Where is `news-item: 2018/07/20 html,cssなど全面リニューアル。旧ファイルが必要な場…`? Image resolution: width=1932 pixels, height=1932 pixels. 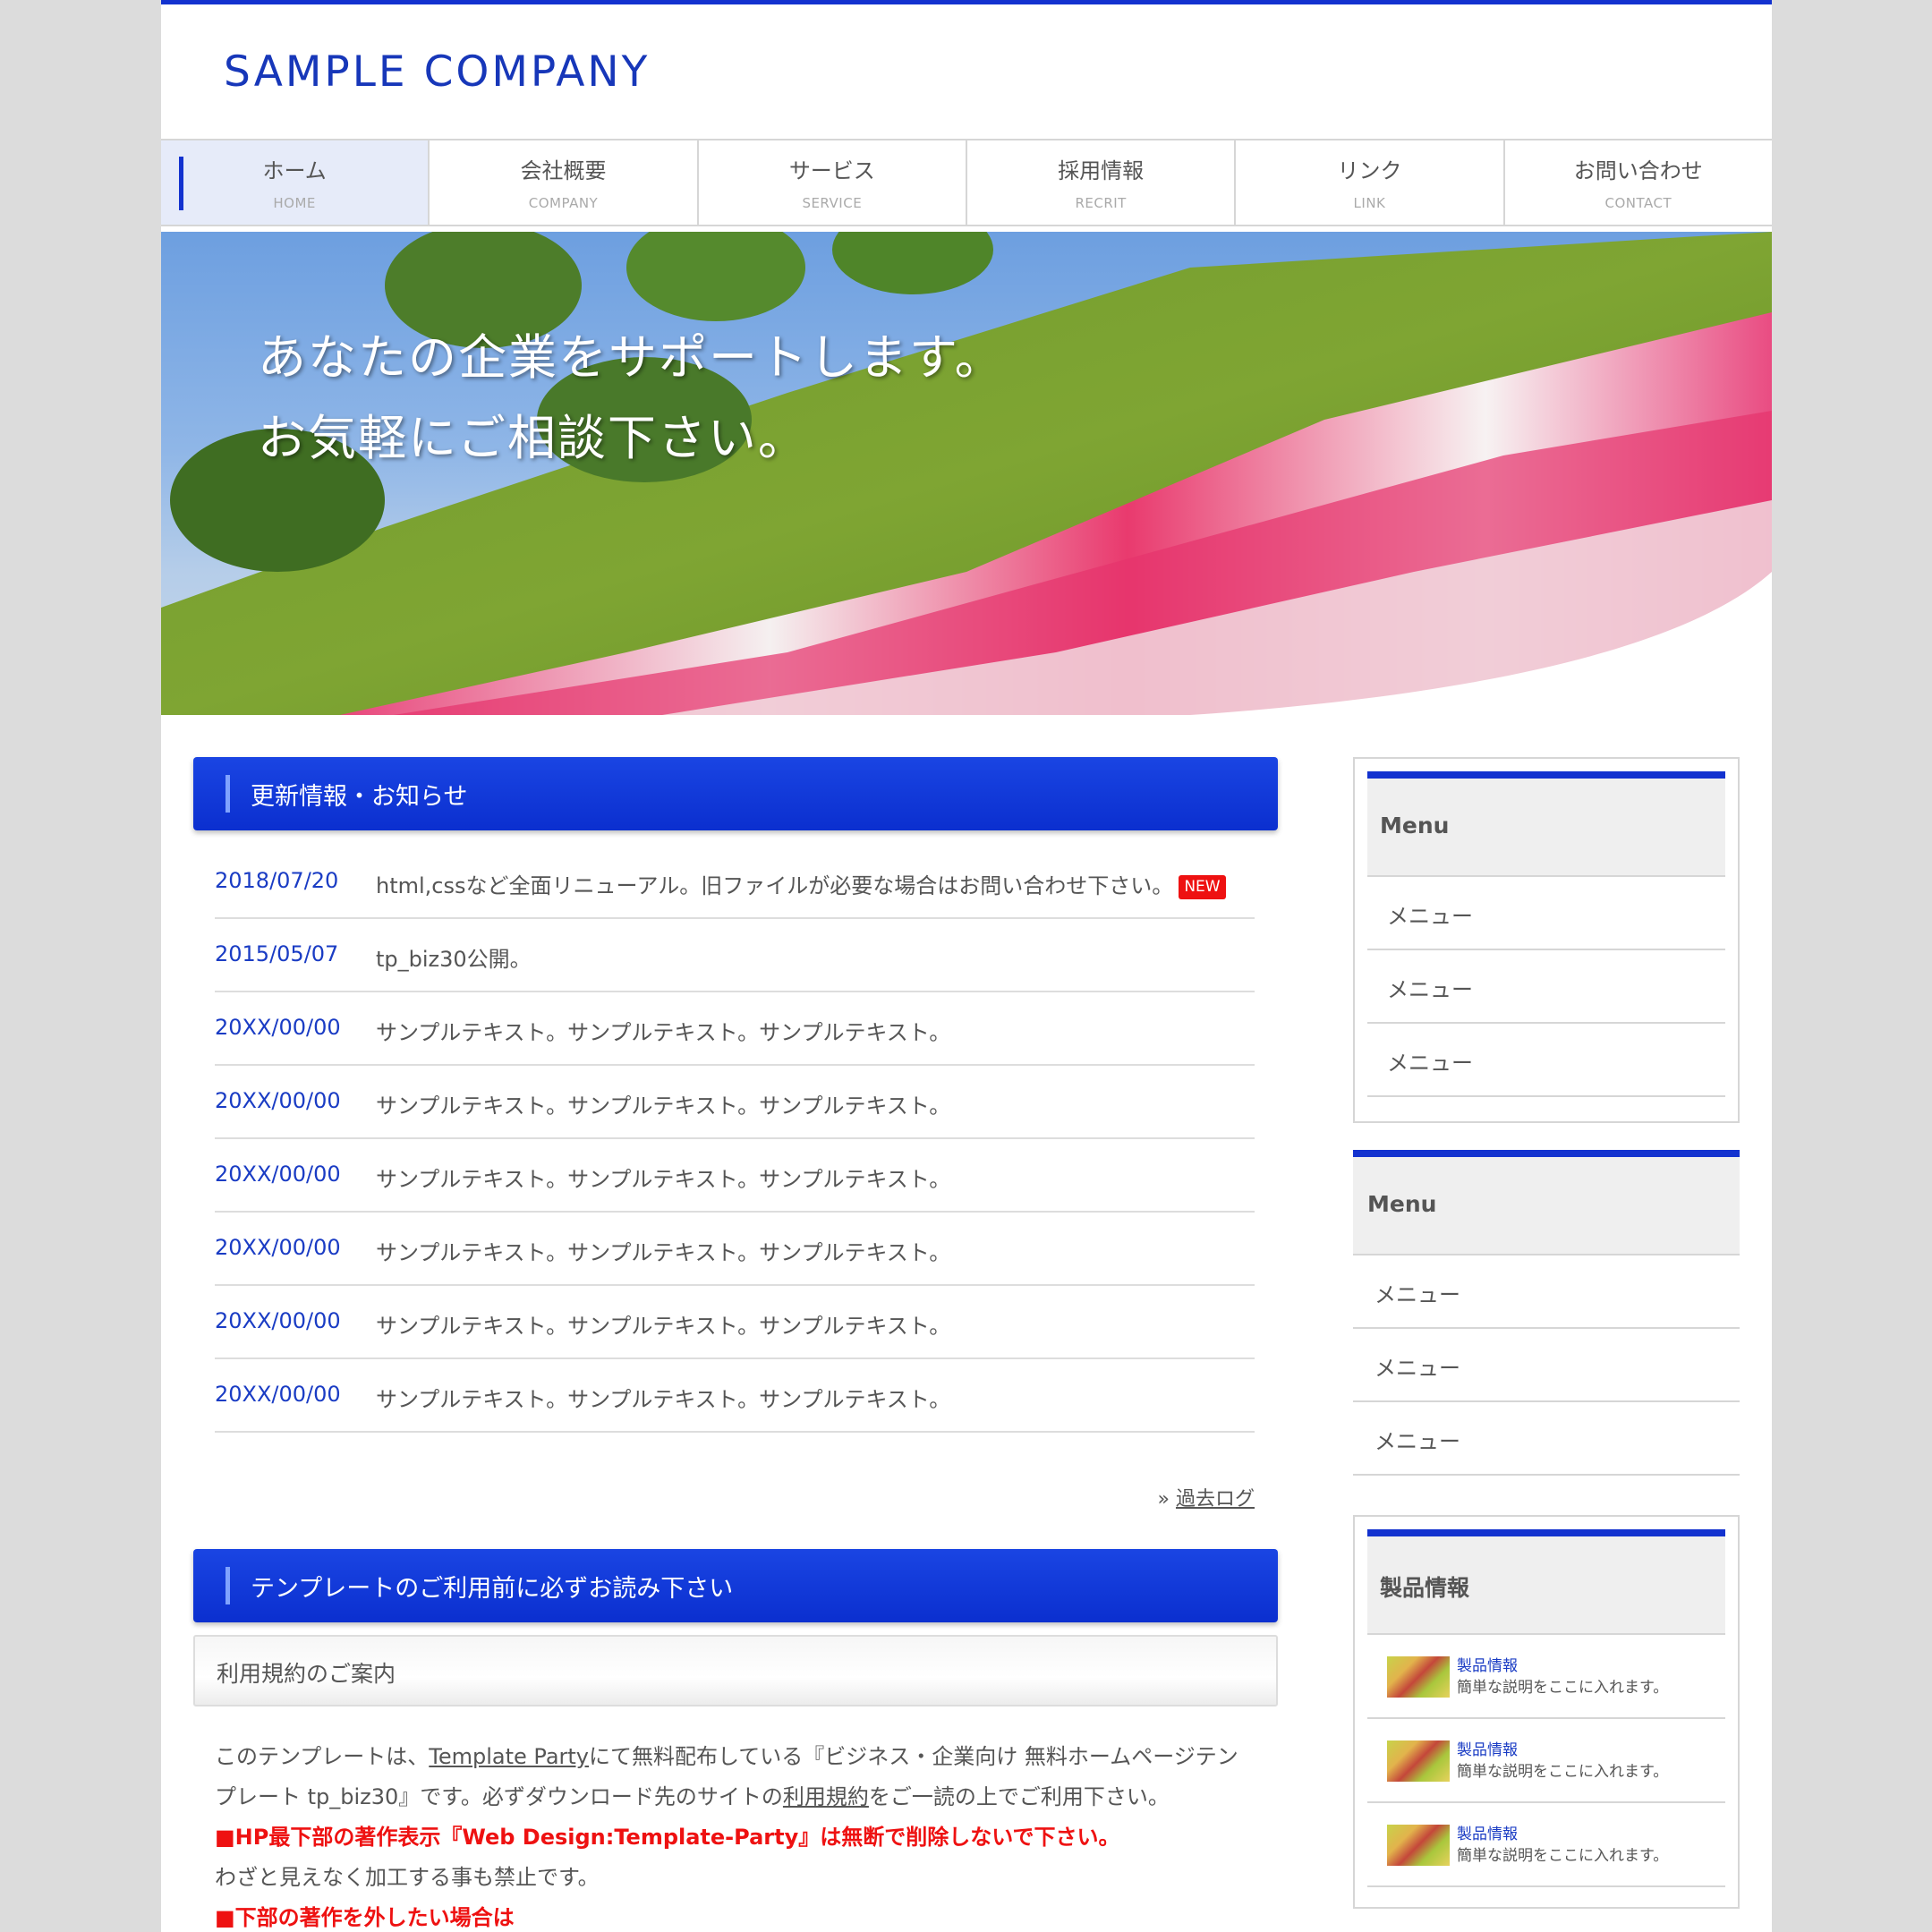
news-item: 2018/07/20 html,cssなど全面リニューアル。旧ファイルが必要な場… is located at coordinates (735, 883).